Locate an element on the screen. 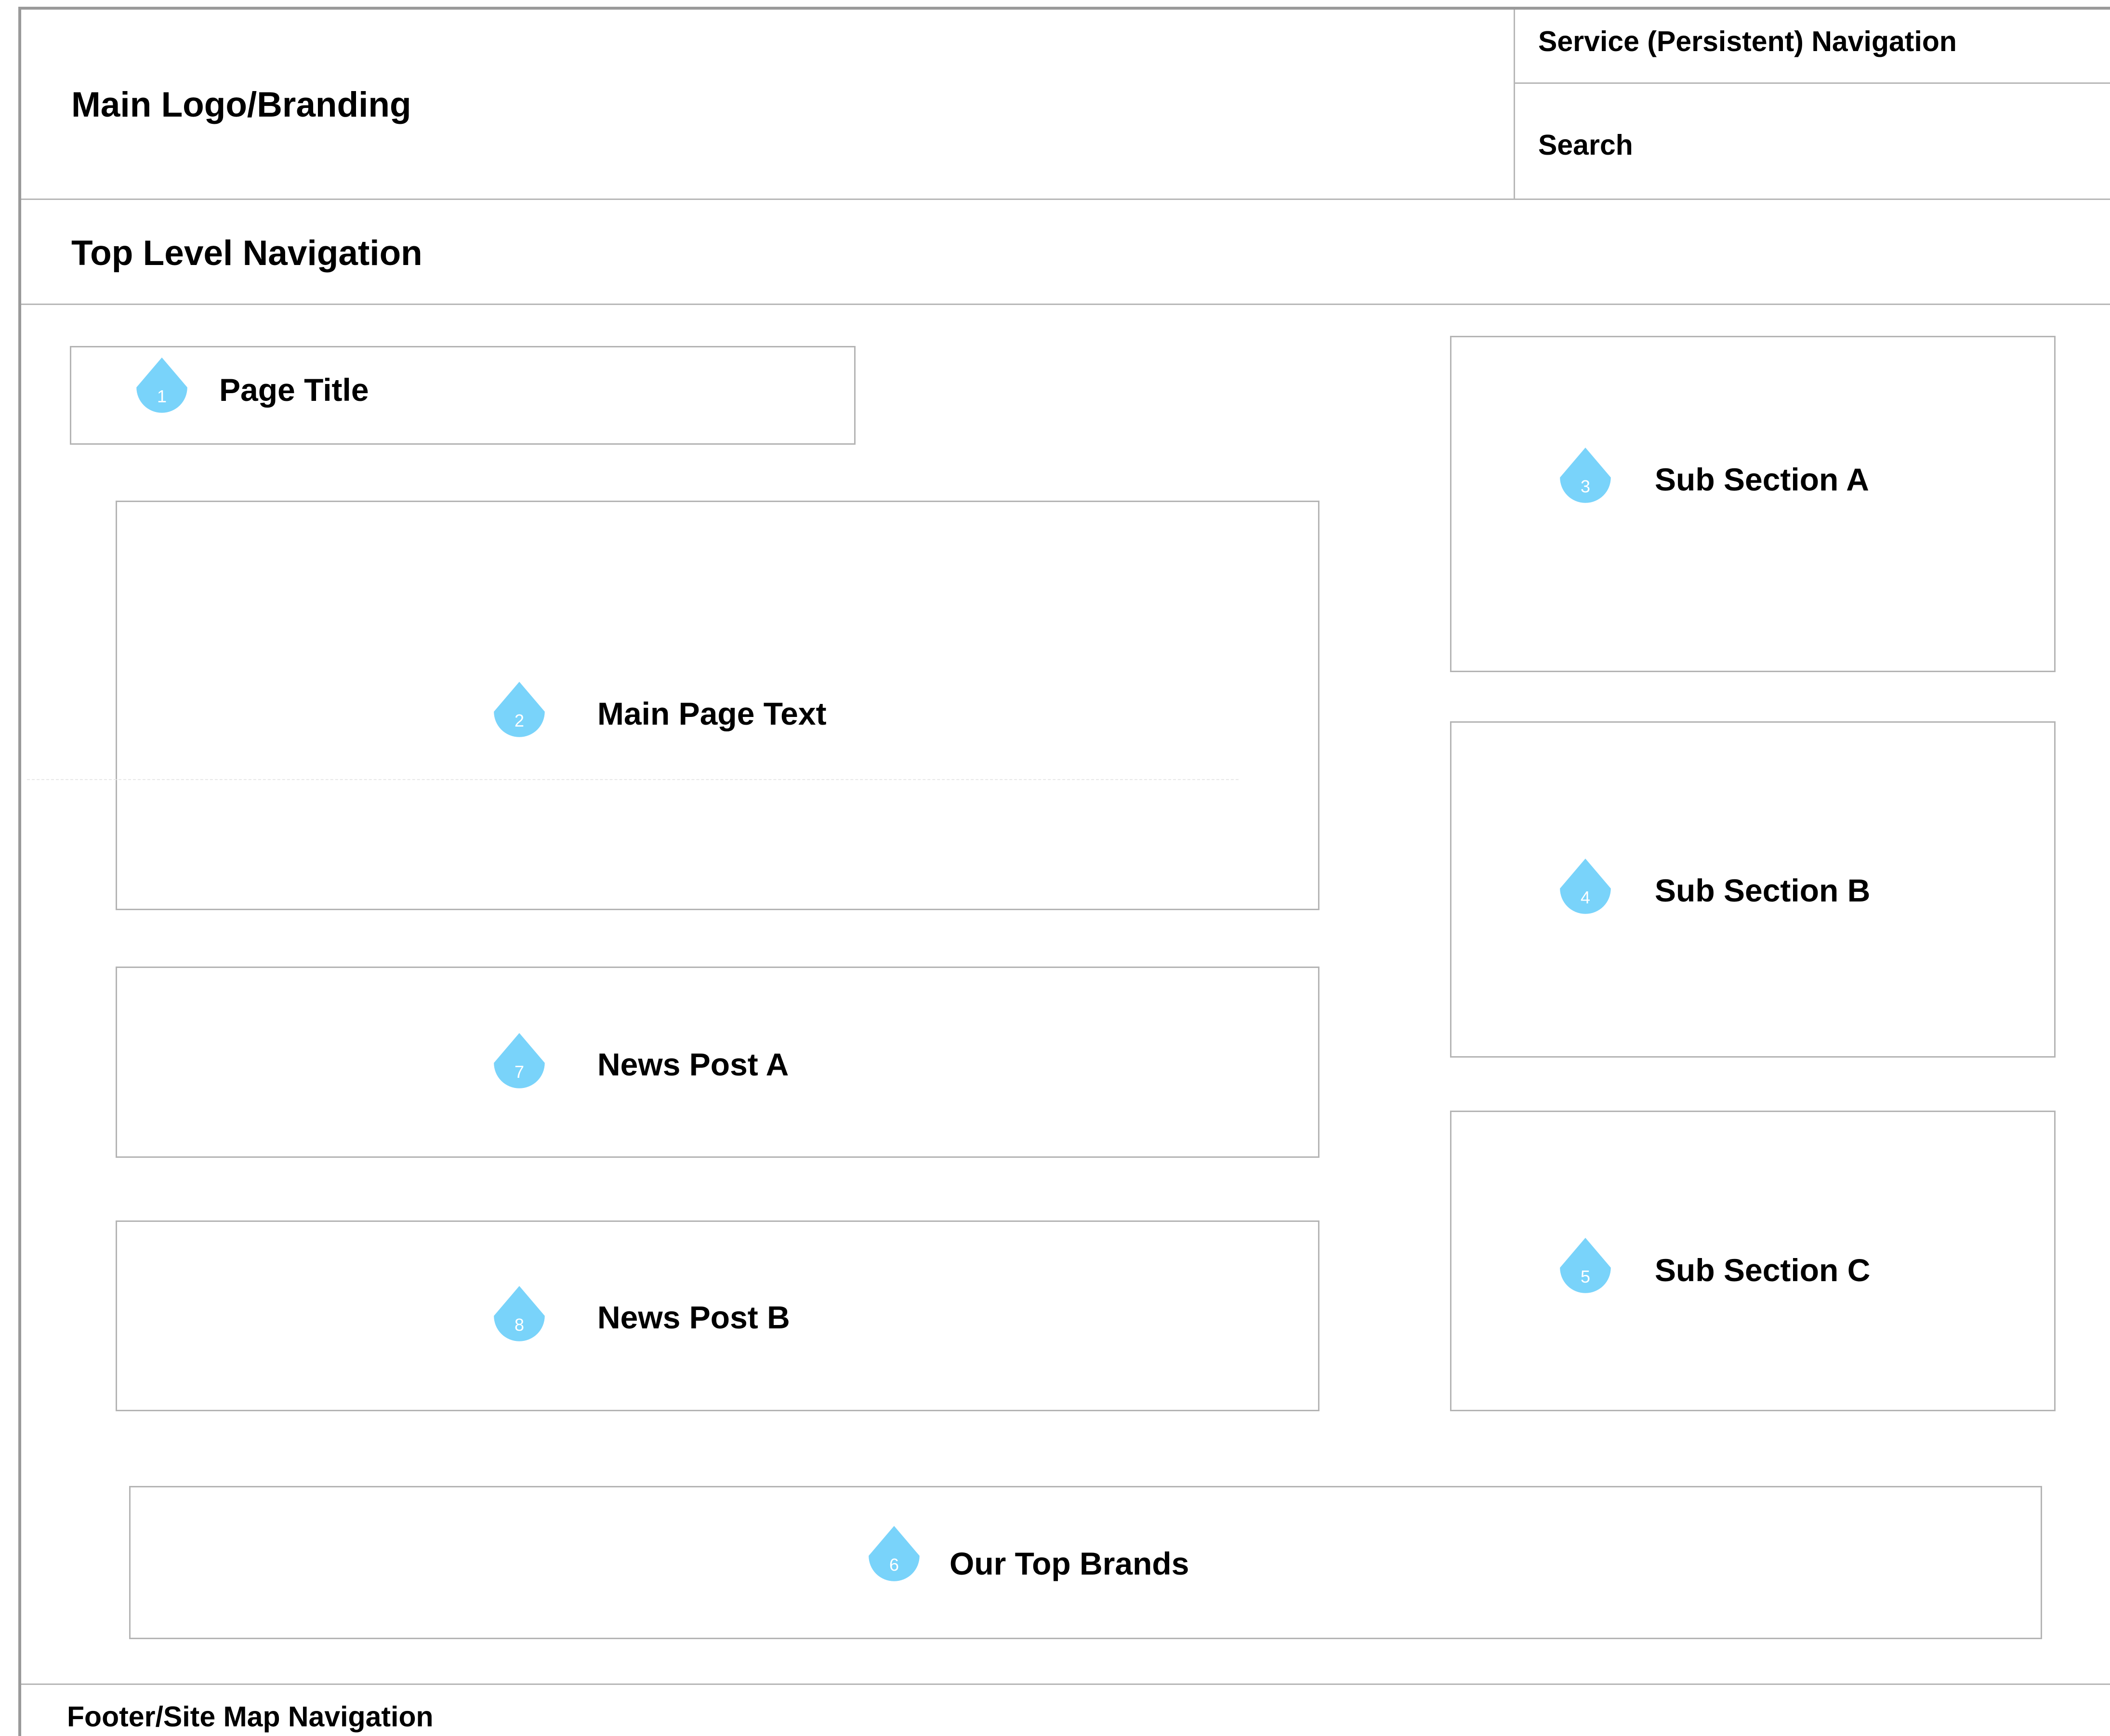 The height and width of the screenshot is (1736, 2110). news-post-a-label: News Post A is located at coordinates (693, 1064).